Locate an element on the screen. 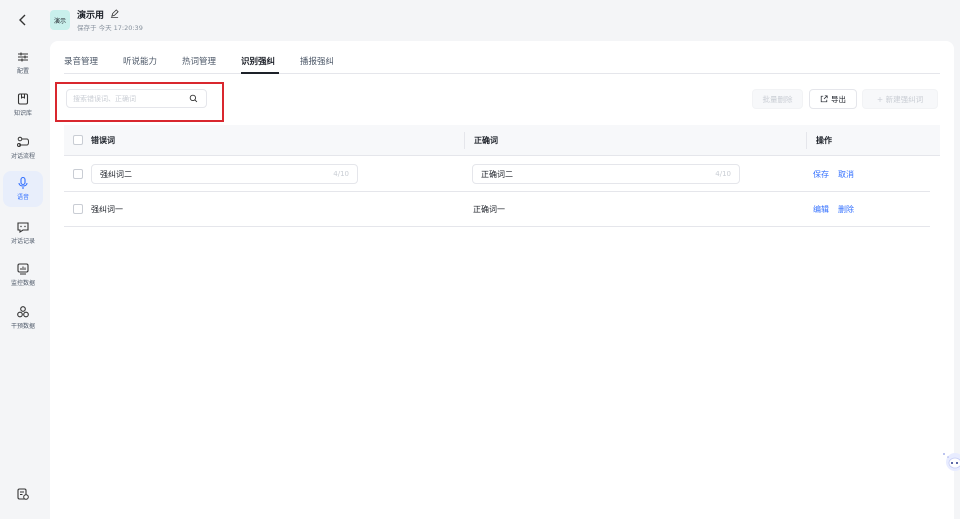 This screenshot has height=519, width=960. sidebar-item-label: 语音 is located at coordinates (22, 197).